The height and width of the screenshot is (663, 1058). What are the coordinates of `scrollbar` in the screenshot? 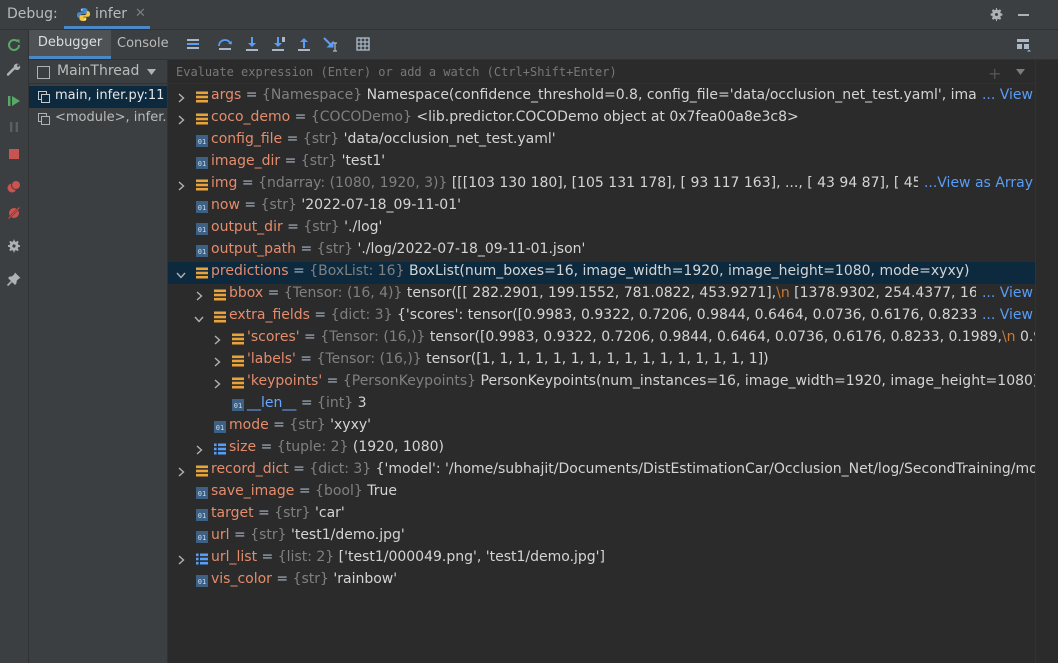 It's located at (1046, 361).